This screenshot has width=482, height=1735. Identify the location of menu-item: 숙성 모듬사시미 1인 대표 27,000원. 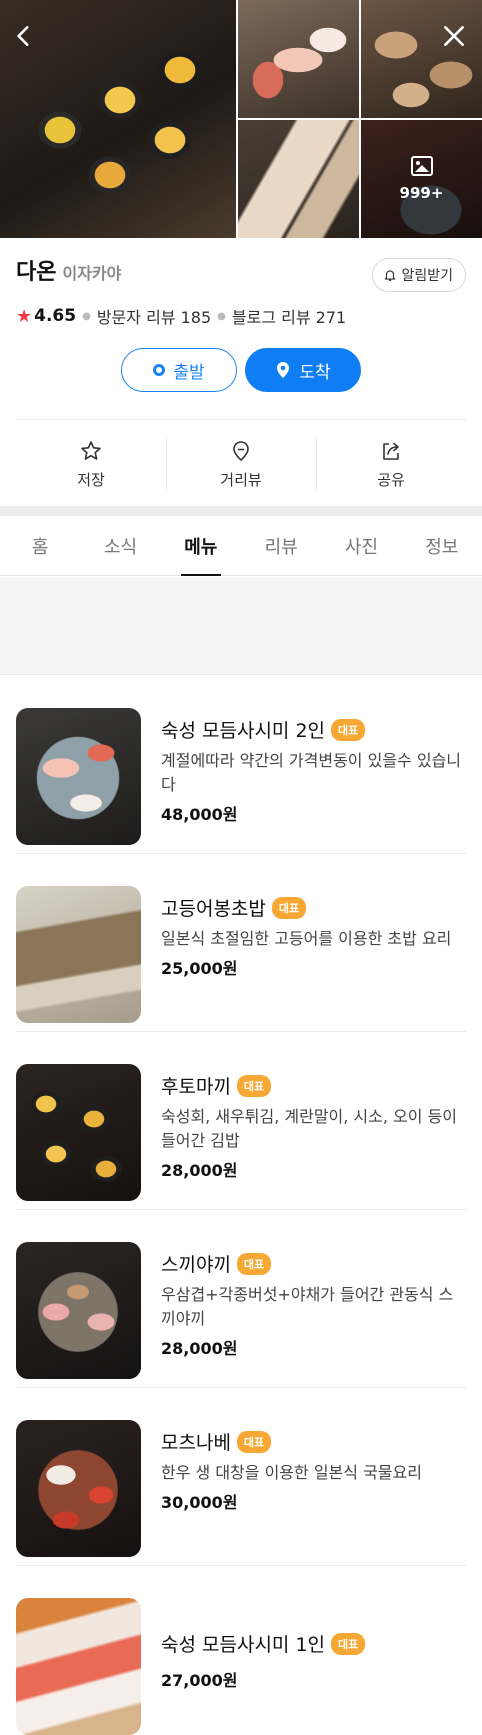
(241, 1650).